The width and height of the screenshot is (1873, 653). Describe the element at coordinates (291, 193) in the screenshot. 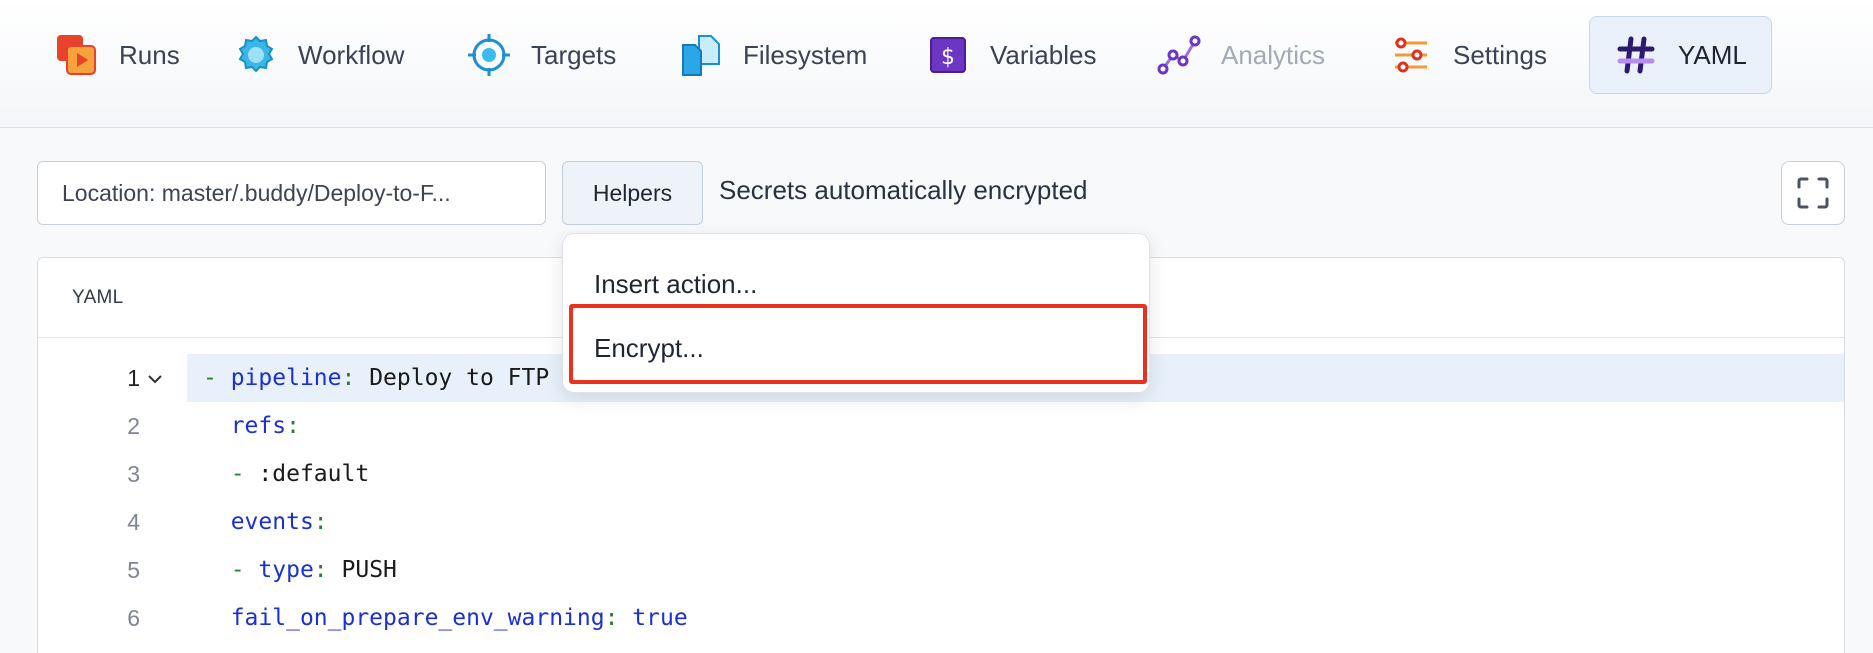

I see `location-input` at that location.